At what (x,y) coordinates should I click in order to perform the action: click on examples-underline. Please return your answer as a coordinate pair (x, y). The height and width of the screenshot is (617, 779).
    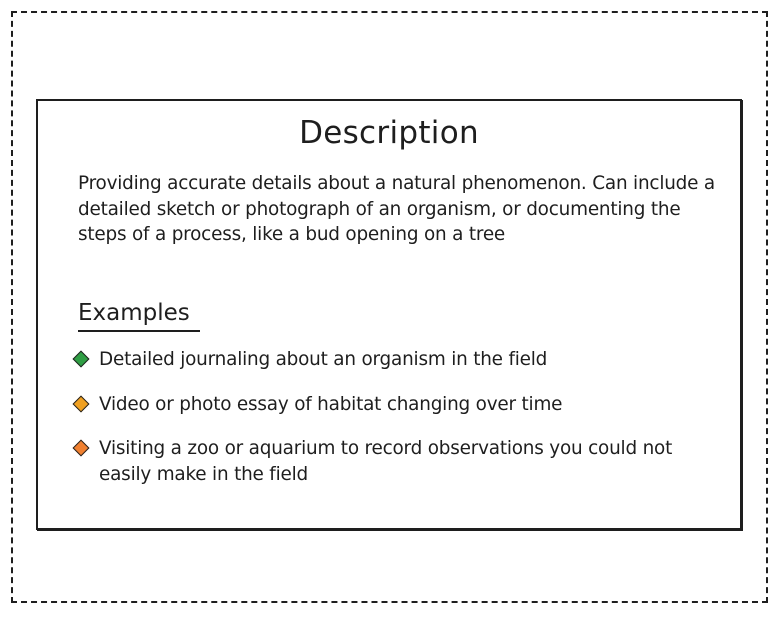
    Looking at the image, I should click on (139, 331).